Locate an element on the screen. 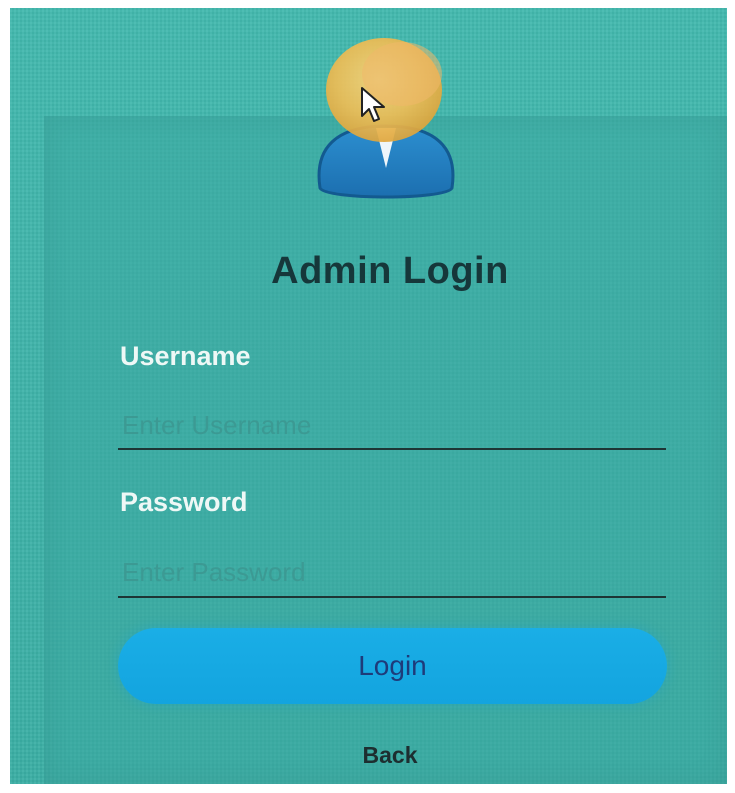  page-title: Admin Login is located at coordinates (390, 271).